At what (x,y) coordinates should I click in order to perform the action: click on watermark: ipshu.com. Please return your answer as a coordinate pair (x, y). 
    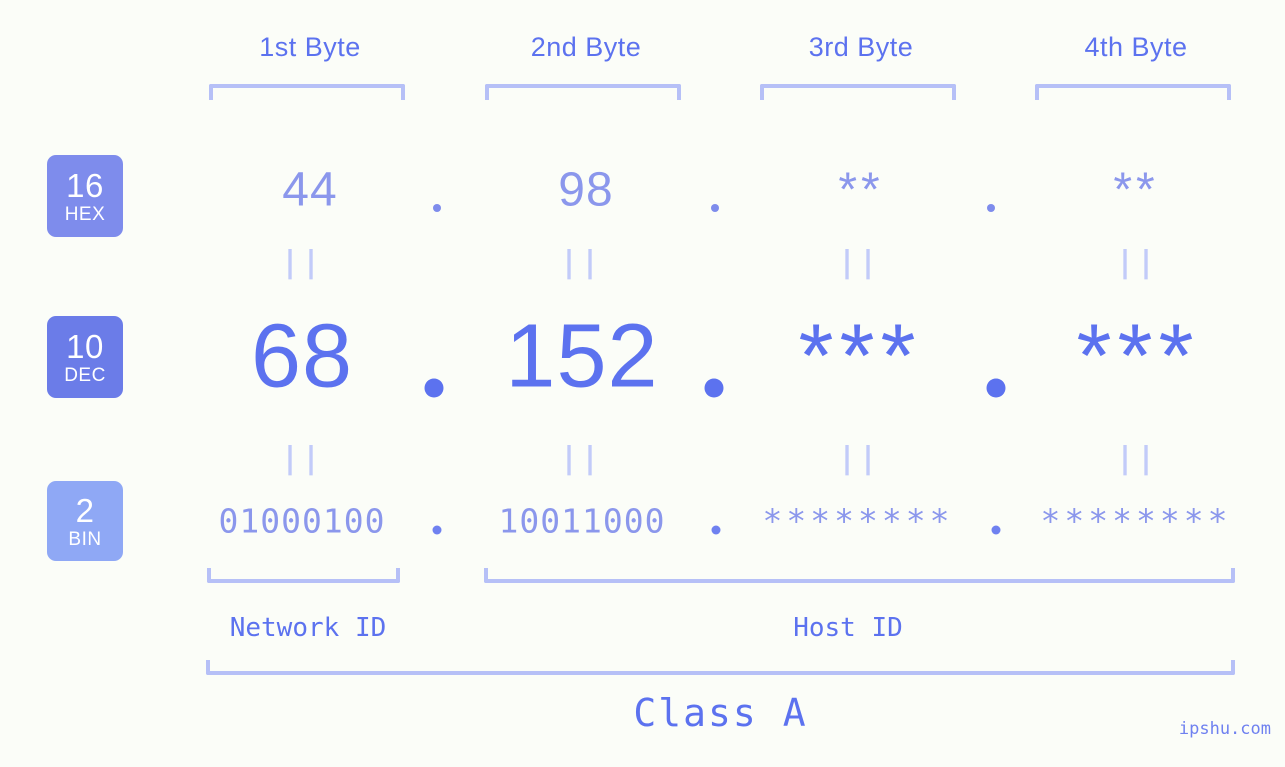
    Looking at the image, I should click on (1224, 729).